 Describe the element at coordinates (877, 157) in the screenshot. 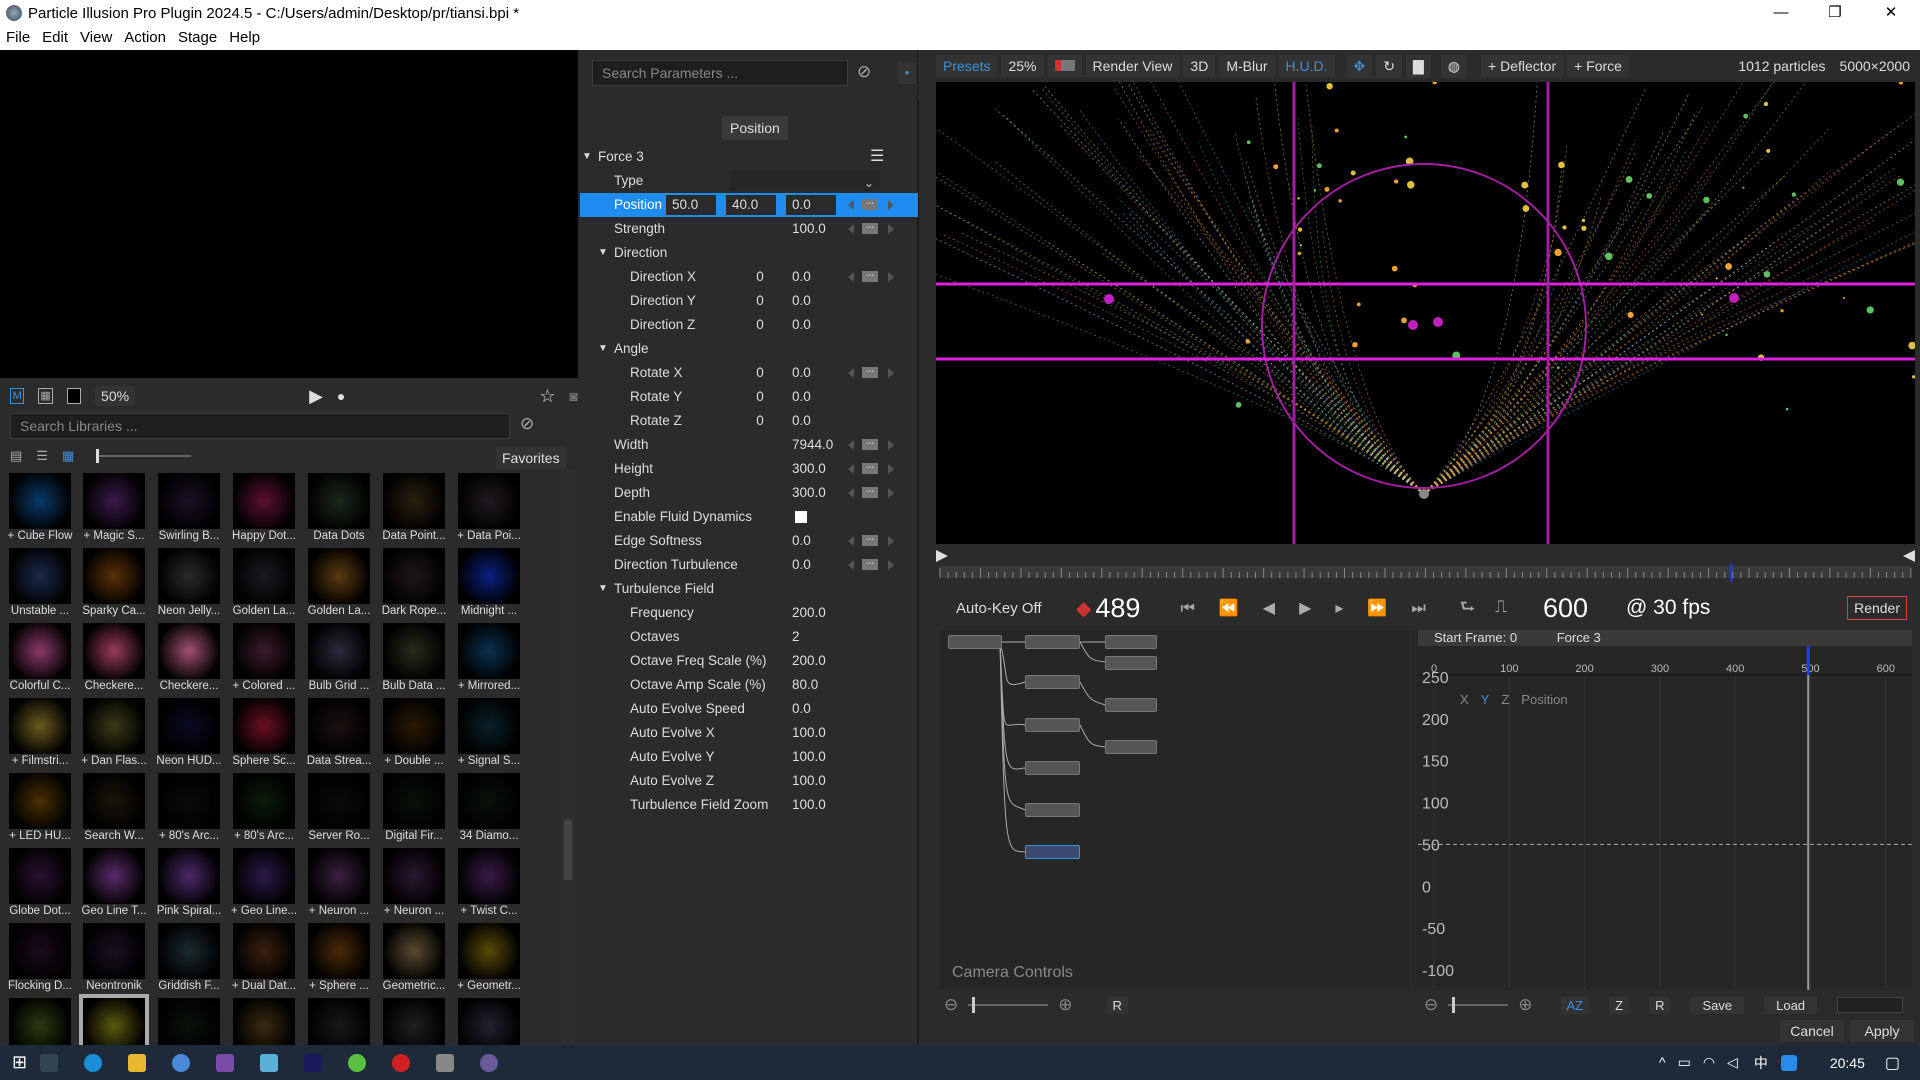

I see `menu-icon: ☰` at that location.